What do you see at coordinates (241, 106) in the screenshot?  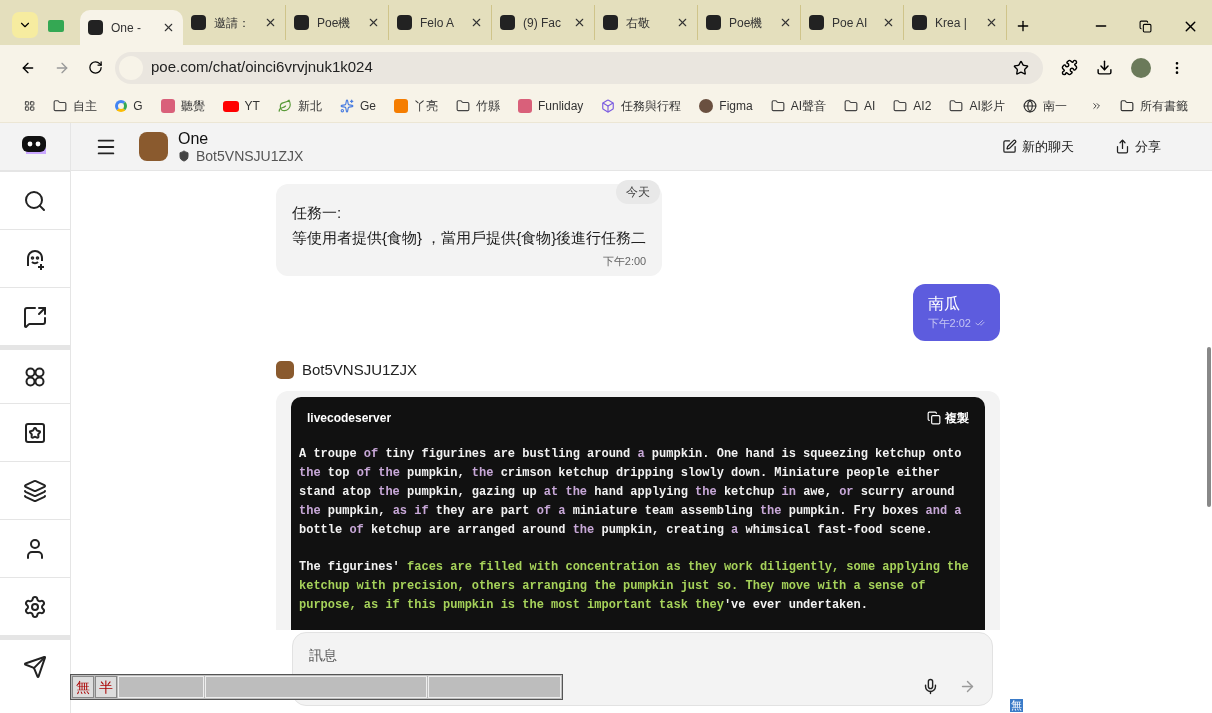 I see `bookmark: YT` at bounding box center [241, 106].